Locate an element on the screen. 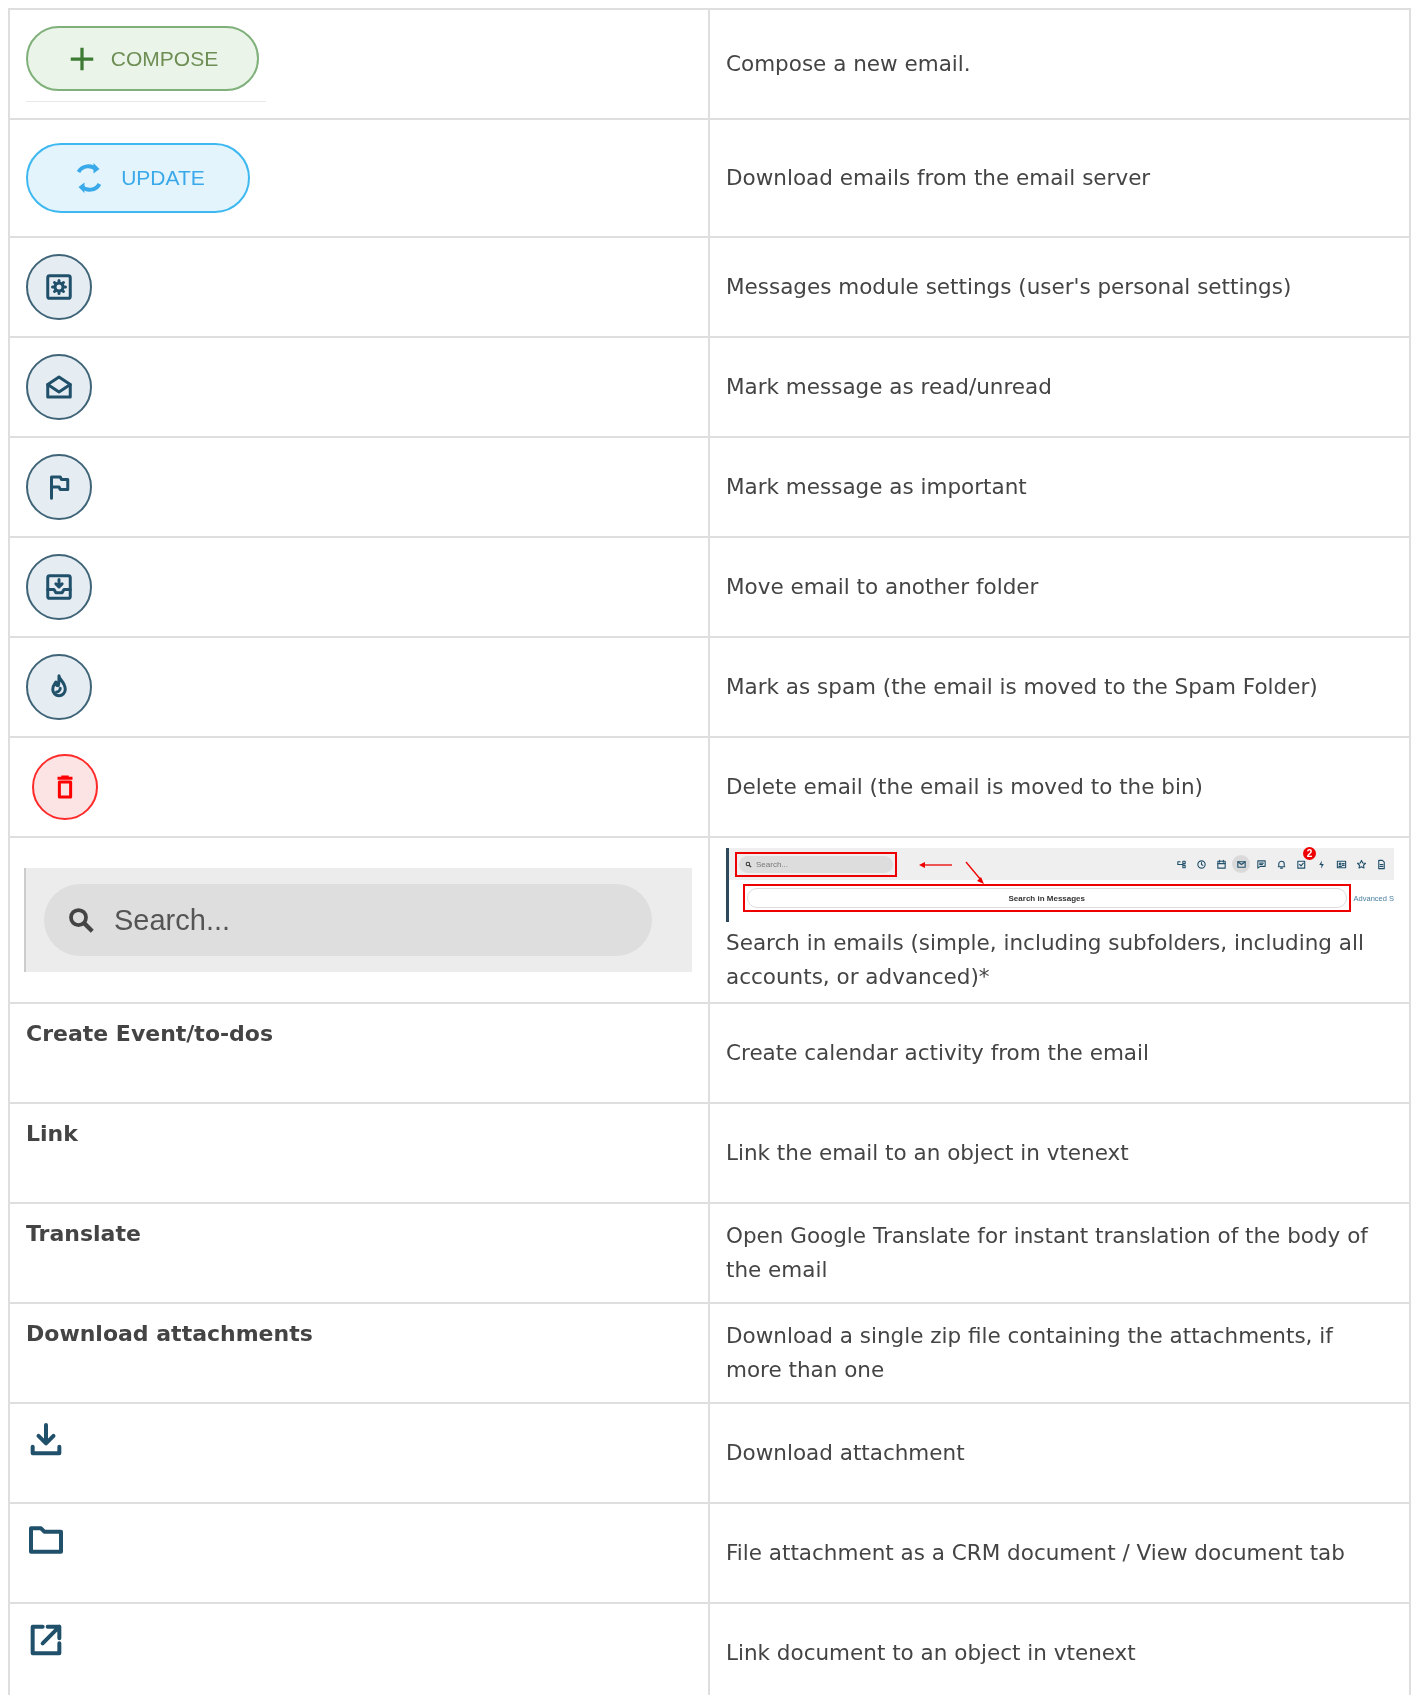 This screenshot has height=1695, width=1416. description-text: Move email to another folder is located at coordinates (883, 587).